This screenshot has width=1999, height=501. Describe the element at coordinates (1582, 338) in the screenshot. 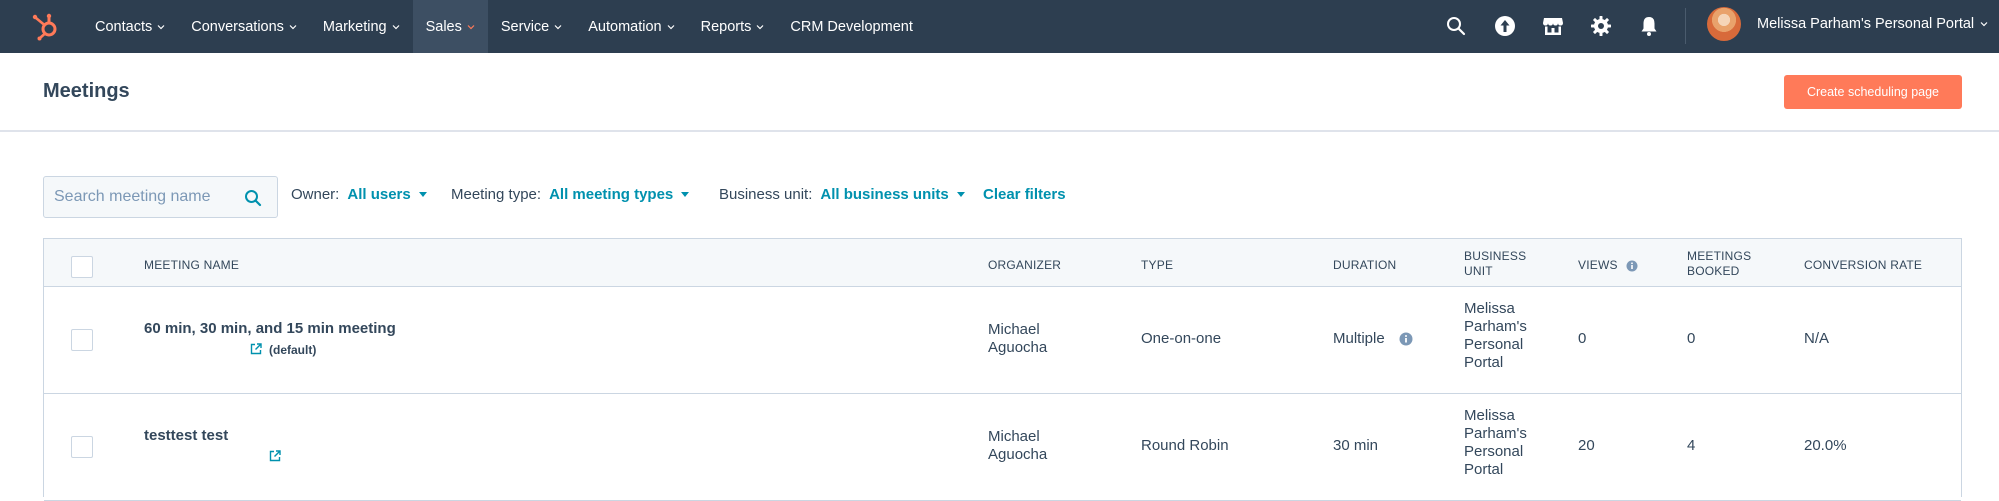

I see `views-cell: 0` at that location.